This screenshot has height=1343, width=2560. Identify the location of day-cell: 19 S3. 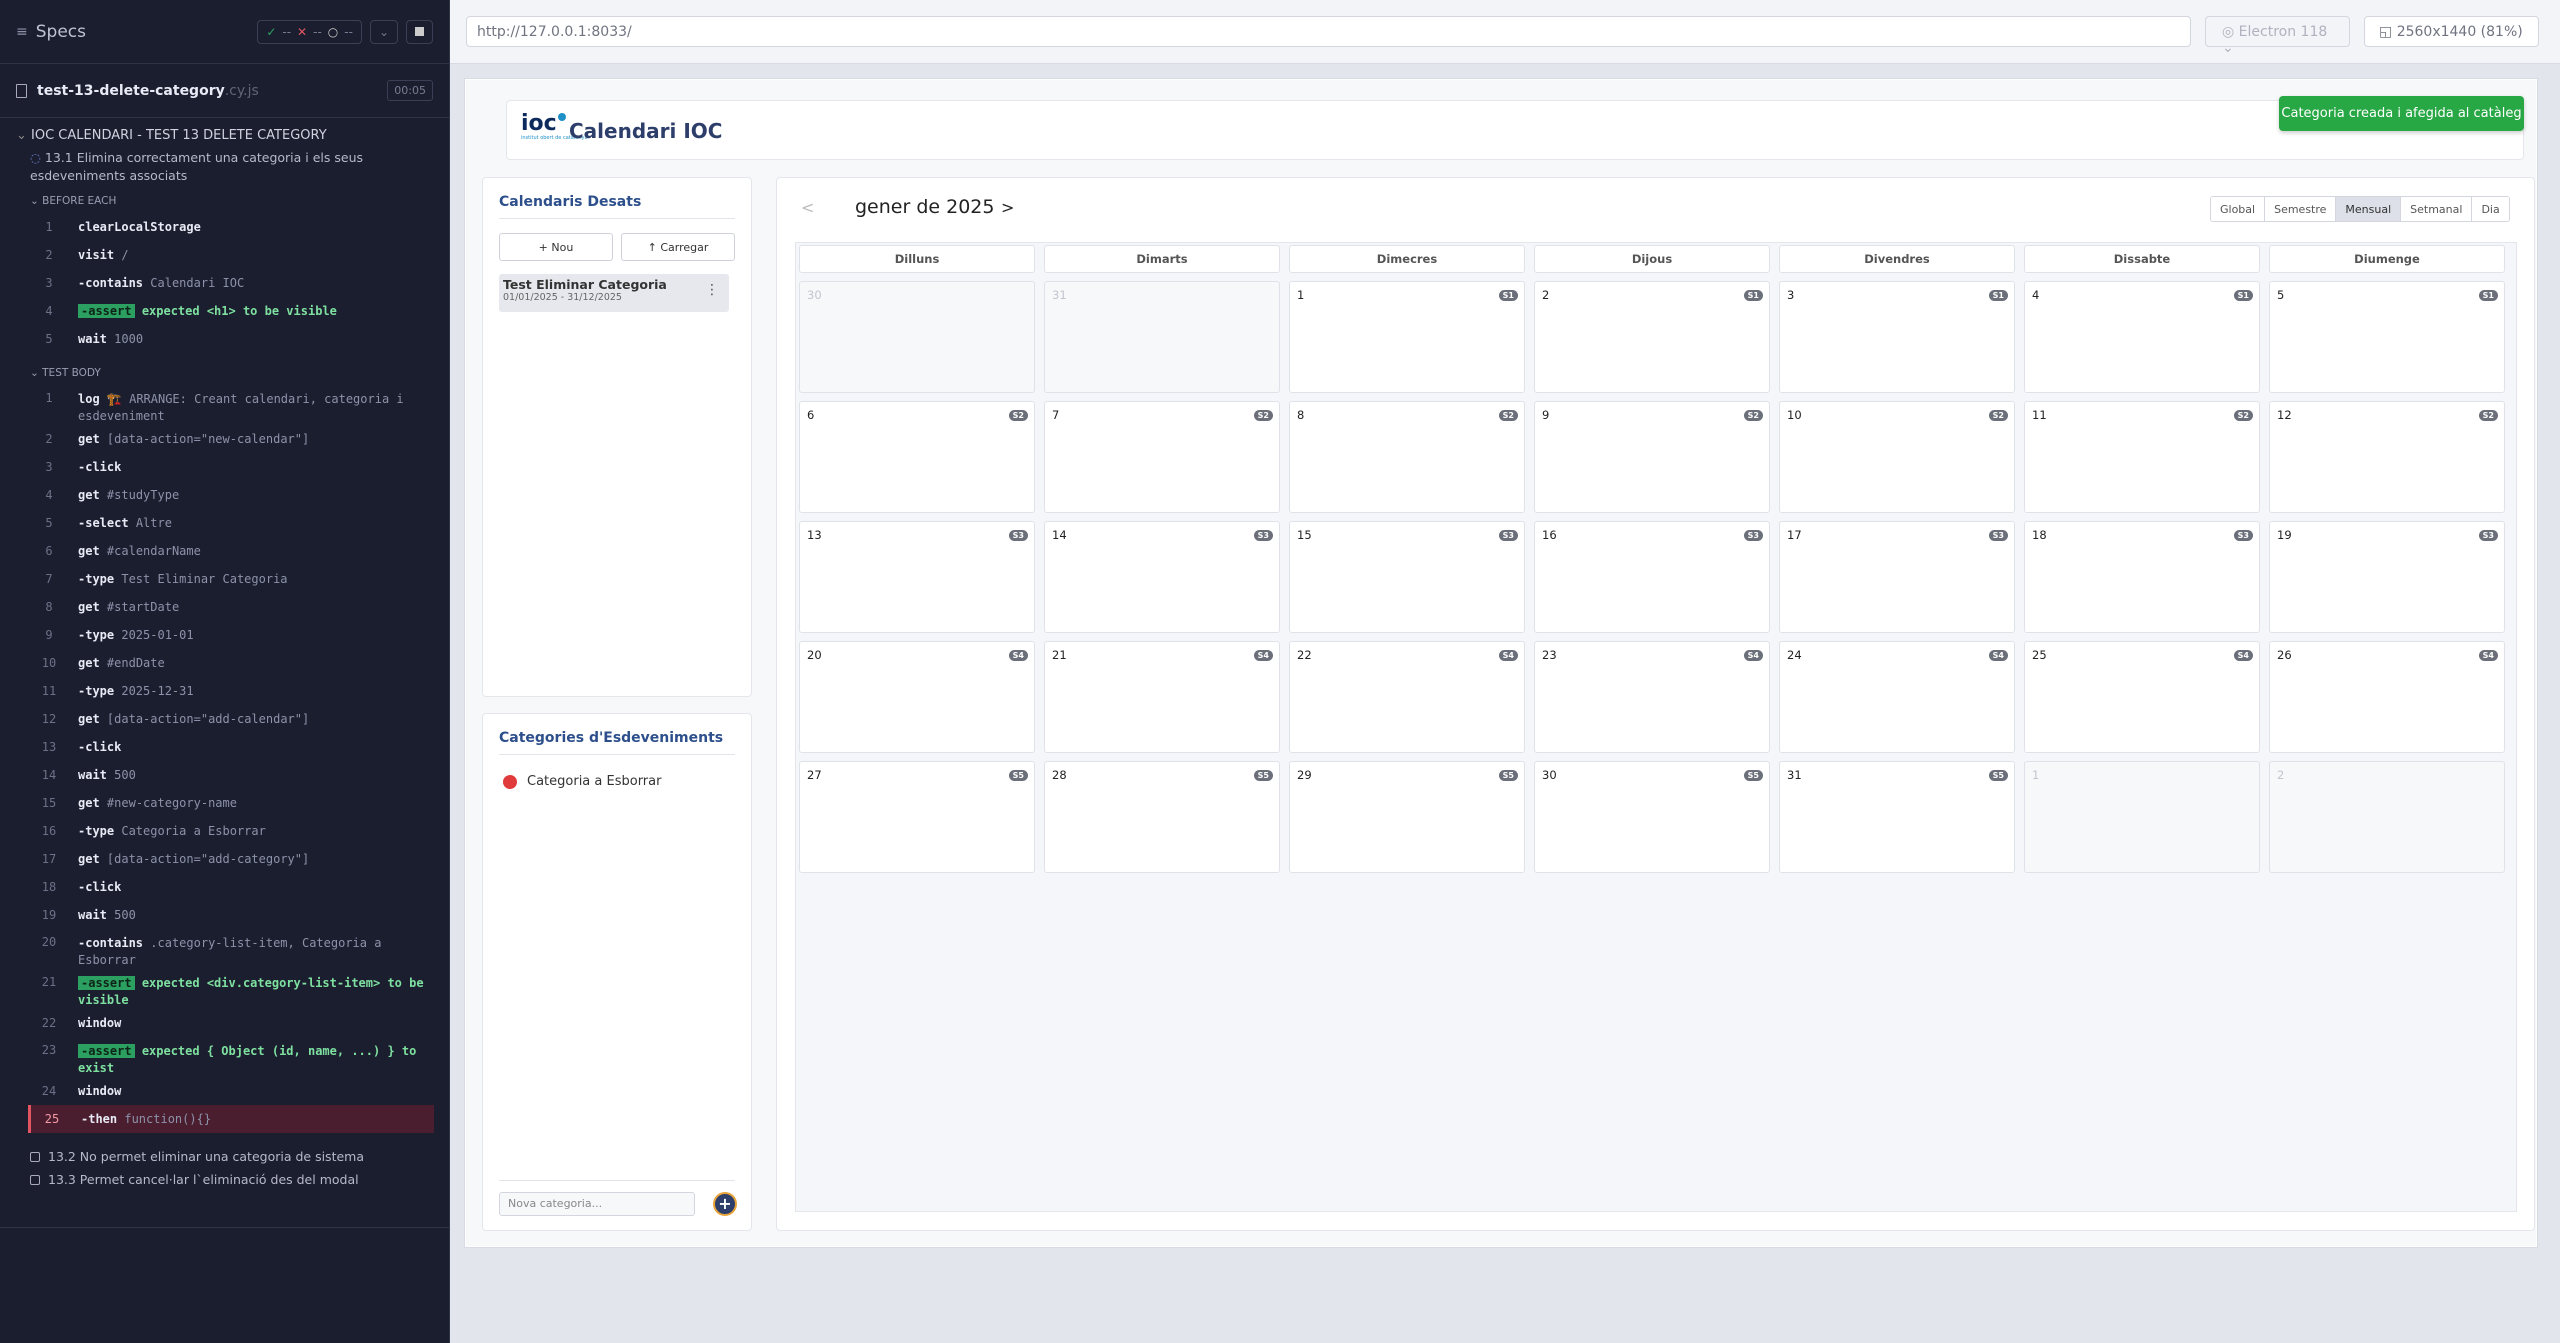
(2387, 577).